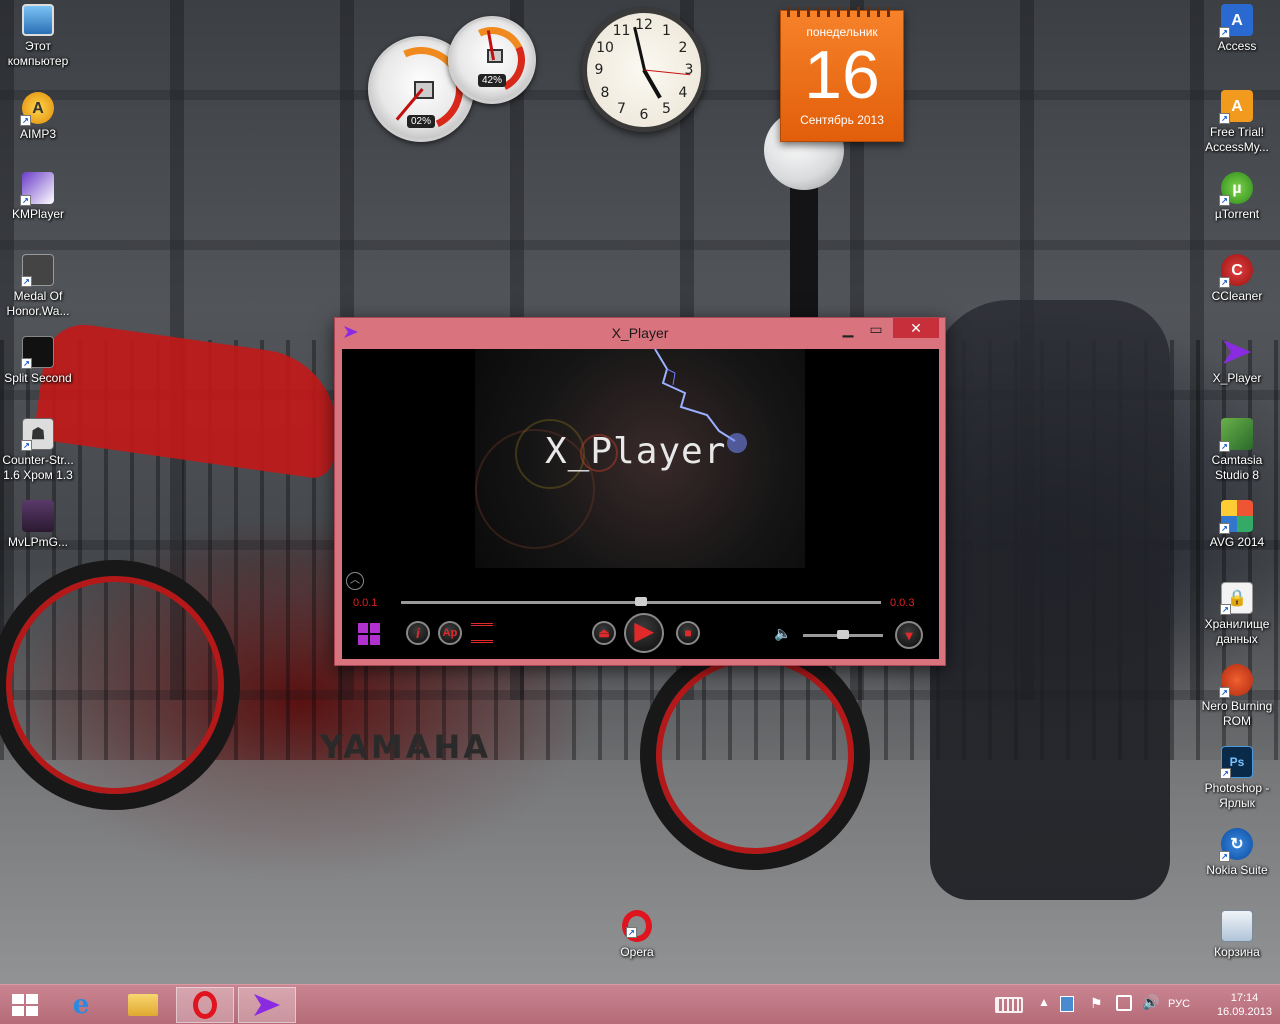 Image resolution: width=1280 pixels, height=1024 pixels. Describe the element at coordinates (418, 633) in the screenshot. I see `info-button: i` at that location.